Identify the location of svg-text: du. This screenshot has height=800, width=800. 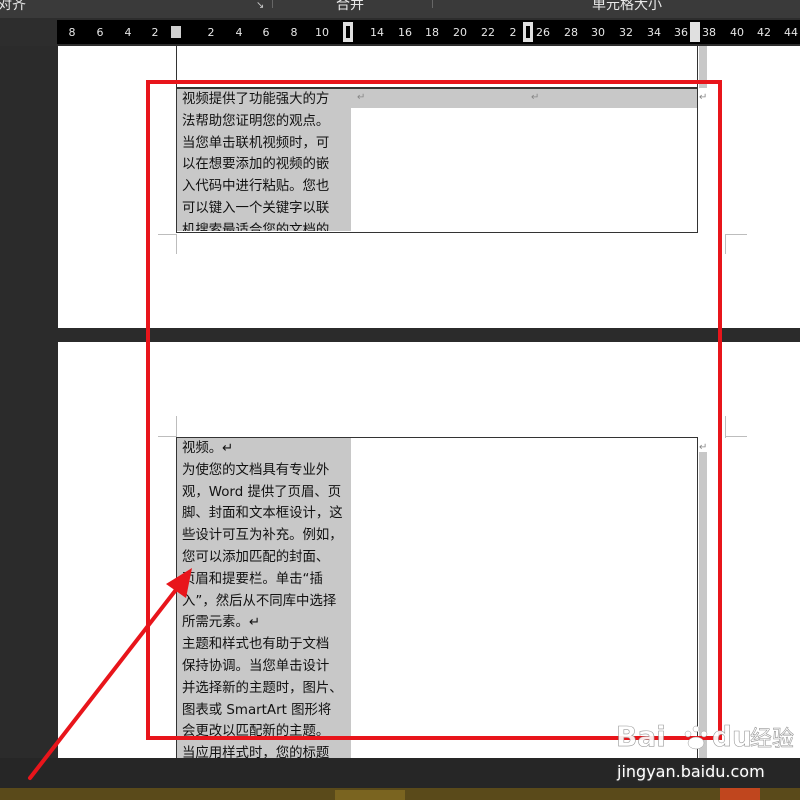
(732, 736).